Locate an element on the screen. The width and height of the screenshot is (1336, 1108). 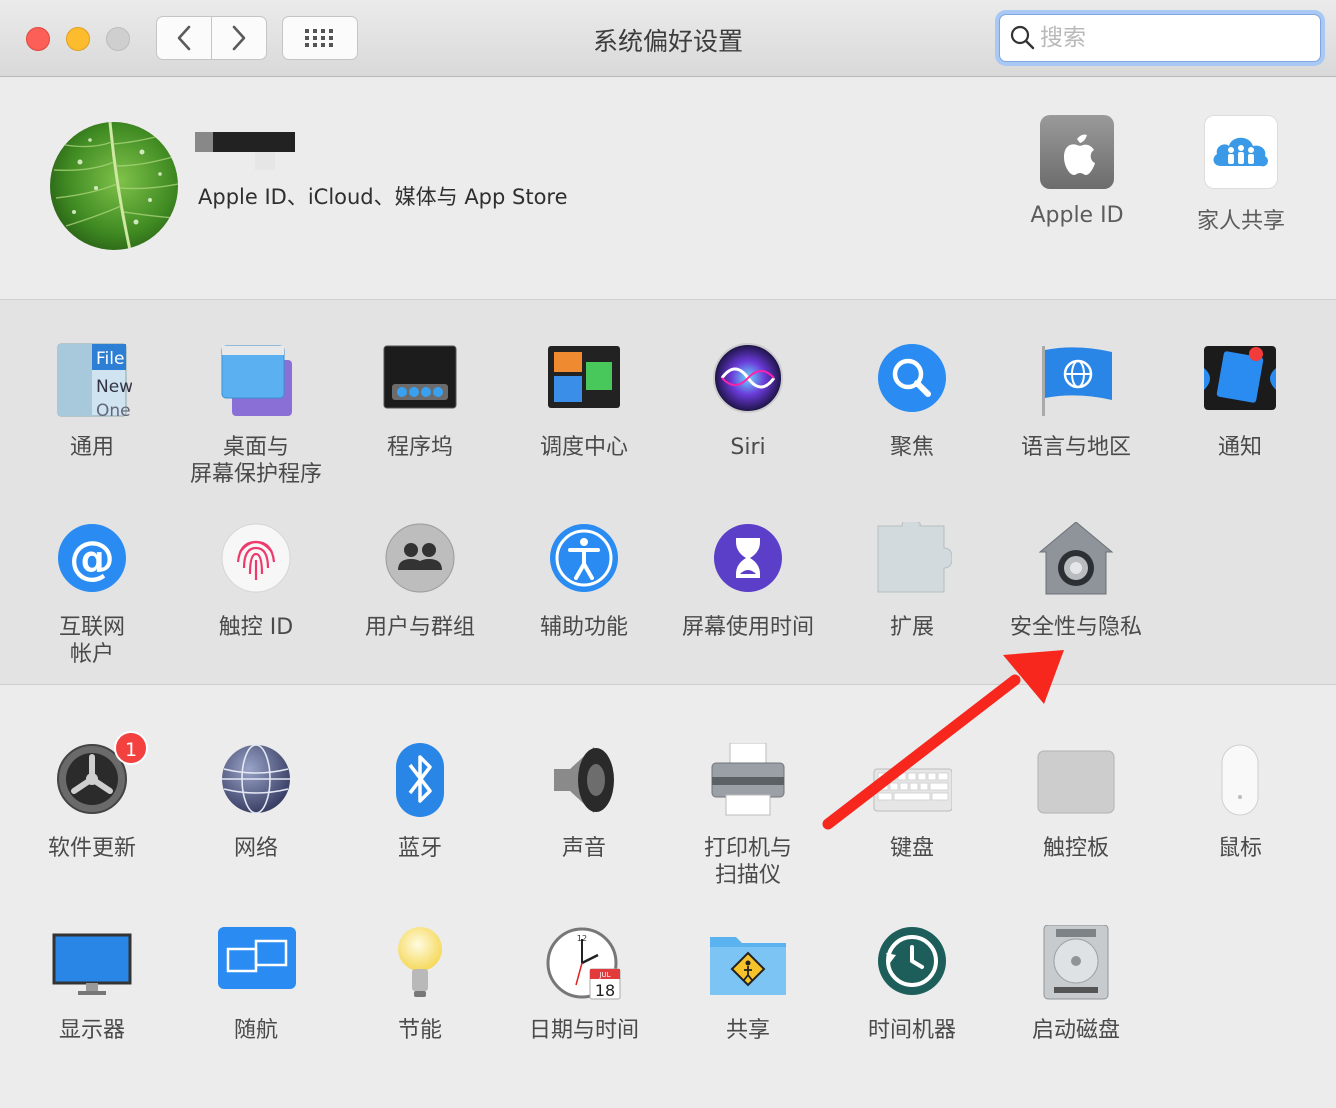
bluetooth-icon is located at coordinates (420, 783).